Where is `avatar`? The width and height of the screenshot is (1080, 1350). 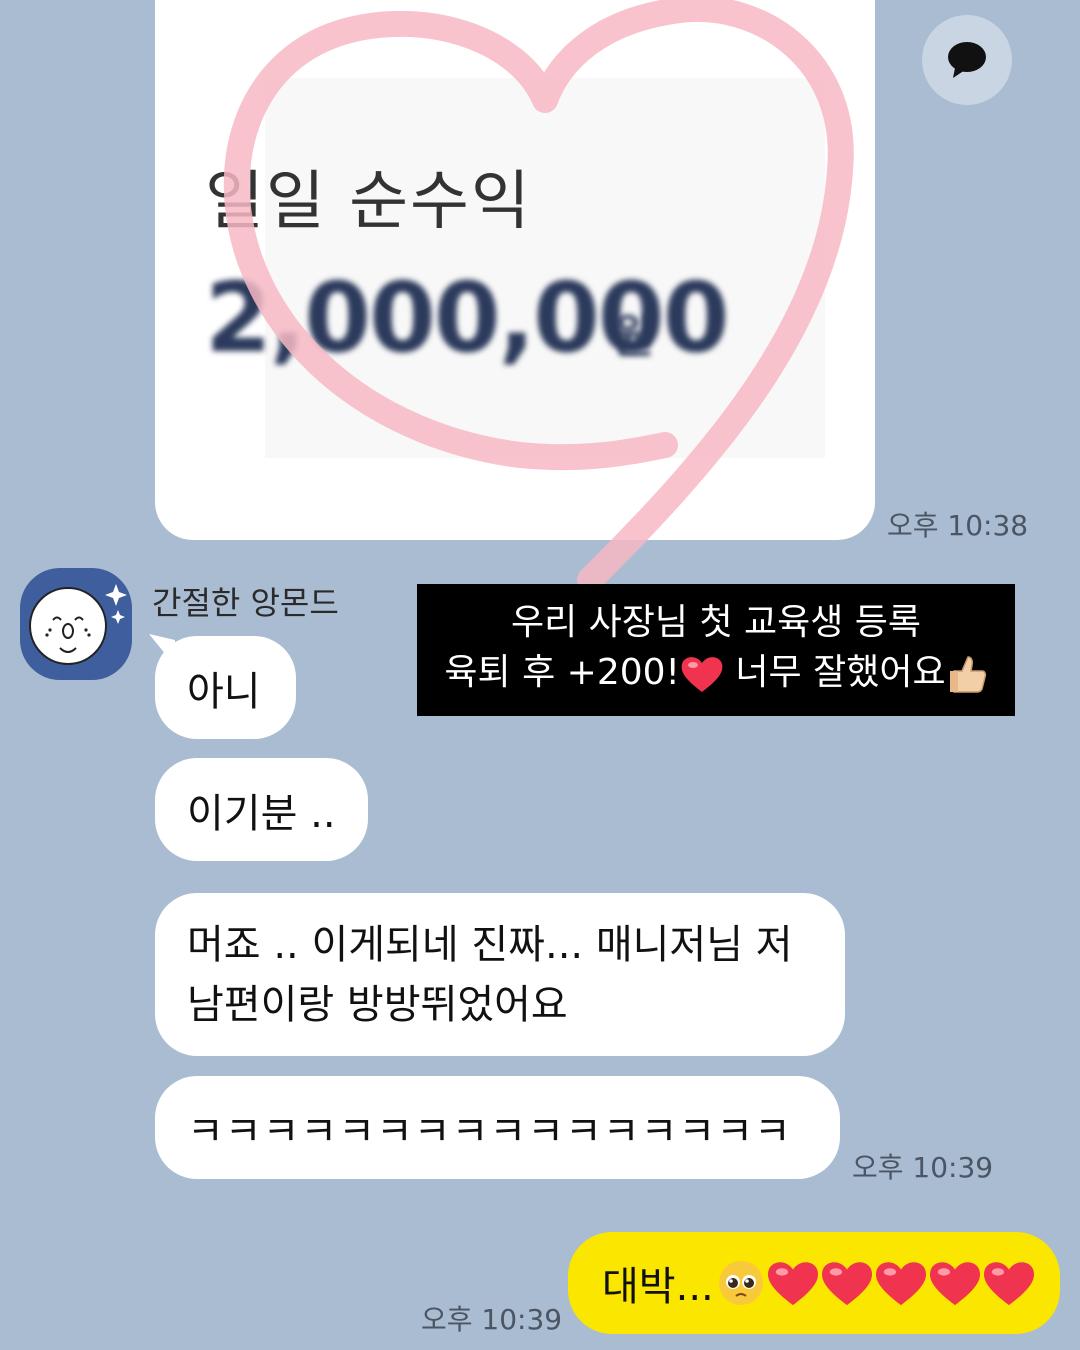 avatar is located at coordinates (76, 624).